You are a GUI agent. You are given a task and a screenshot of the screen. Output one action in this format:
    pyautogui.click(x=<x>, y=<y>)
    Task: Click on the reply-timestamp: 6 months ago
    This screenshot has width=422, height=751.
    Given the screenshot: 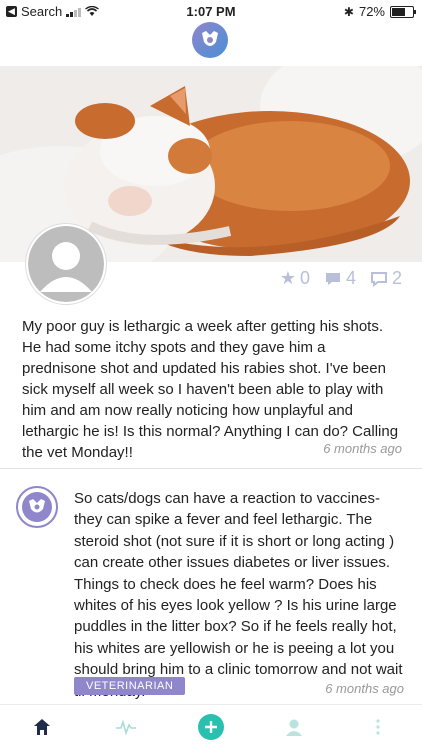 What is the action you would take?
    pyautogui.click(x=364, y=688)
    